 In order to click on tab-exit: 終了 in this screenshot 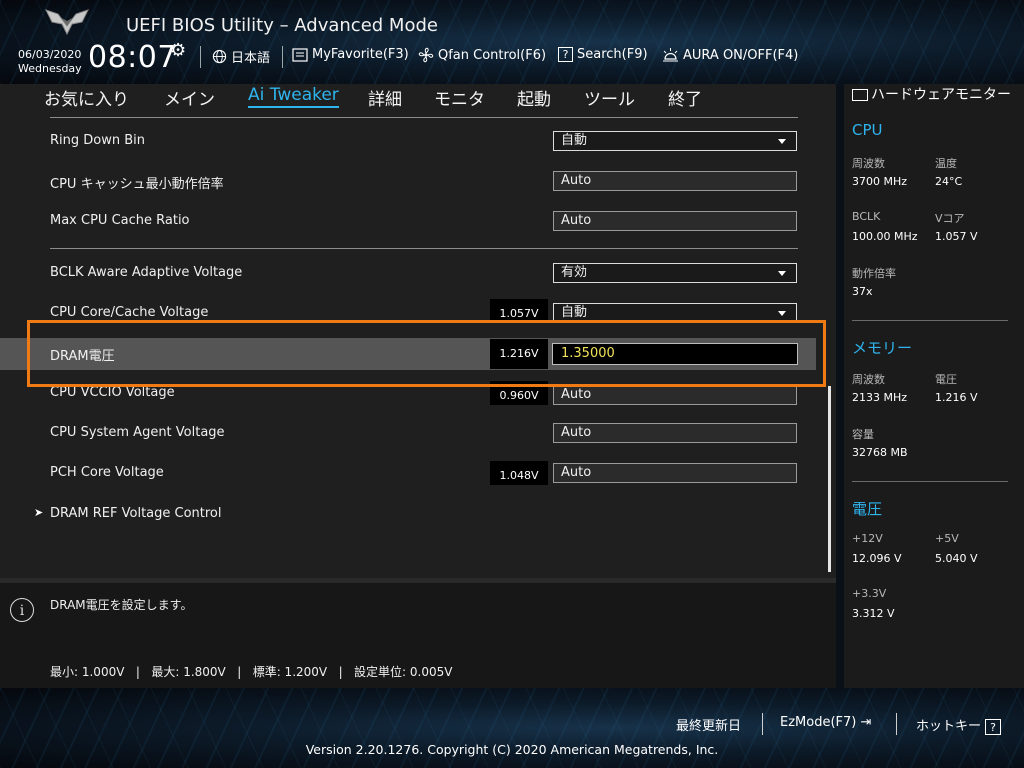, I will do `click(685, 97)`.